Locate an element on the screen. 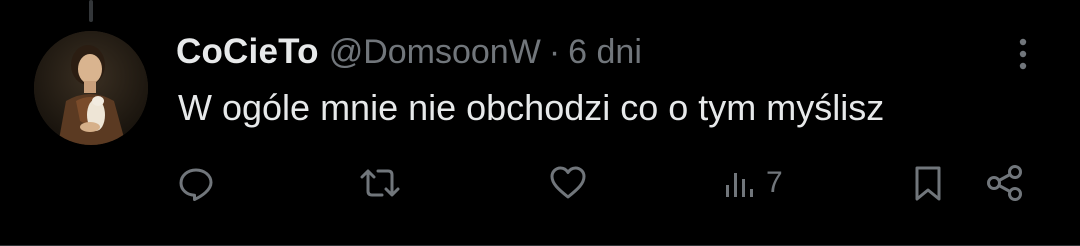 Image resolution: width=1080 pixels, height=246 pixels. reply-icon is located at coordinates (196, 184).